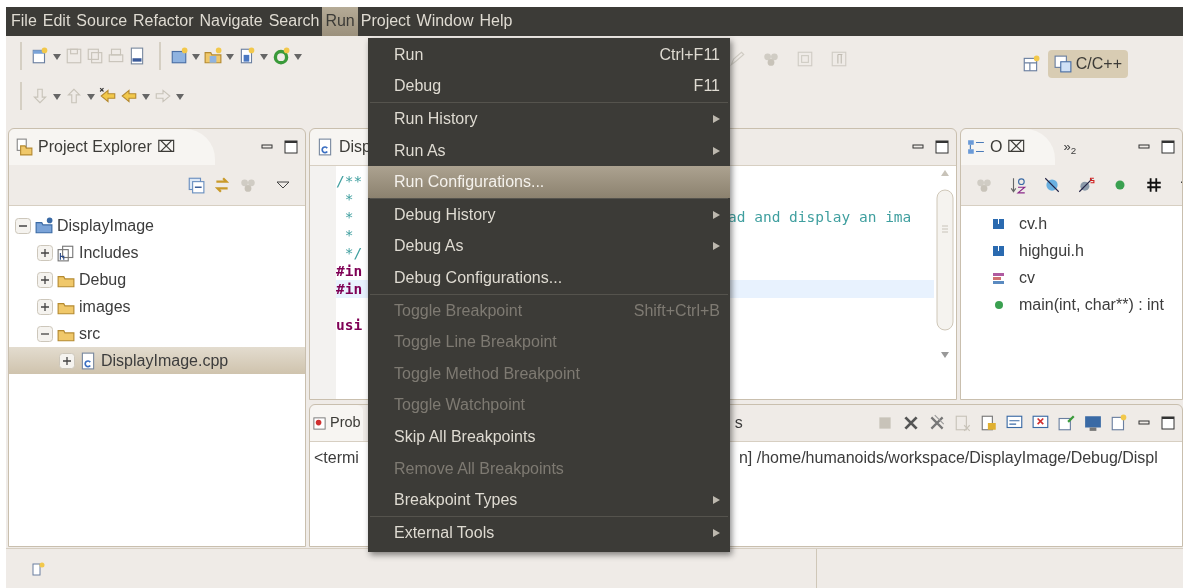 This screenshot has height=588, width=1183. What do you see at coordinates (88, 360) in the screenshot?
I see `cfile-icon` at bounding box center [88, 360].